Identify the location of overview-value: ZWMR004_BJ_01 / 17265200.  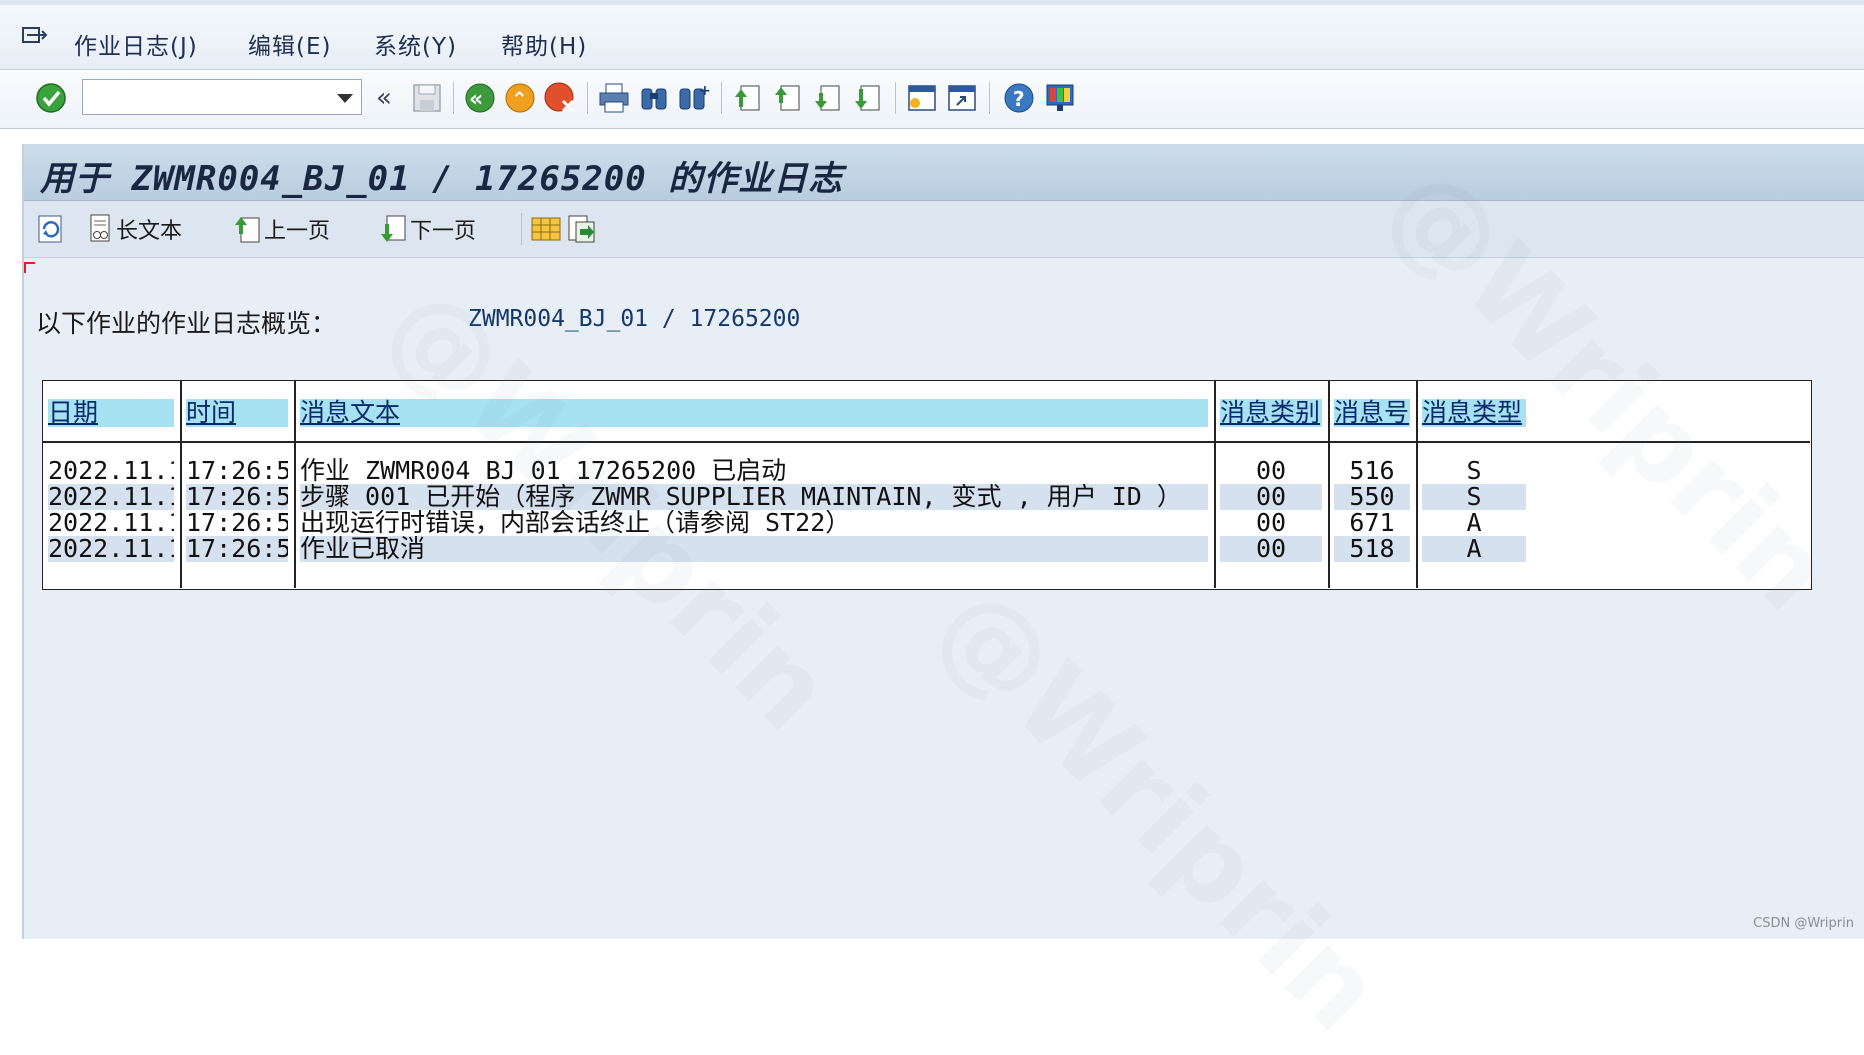
(634, 319).